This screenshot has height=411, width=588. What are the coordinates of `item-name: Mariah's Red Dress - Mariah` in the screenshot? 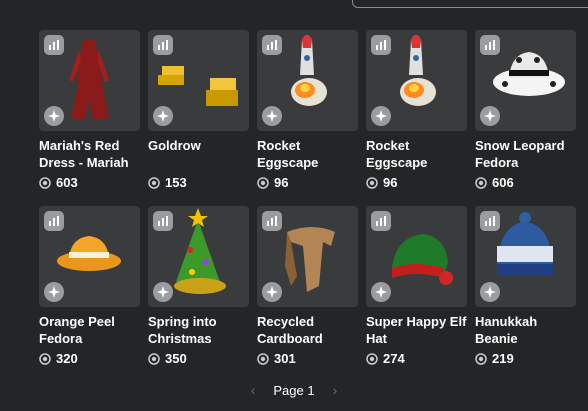 It's located at (89, 154).